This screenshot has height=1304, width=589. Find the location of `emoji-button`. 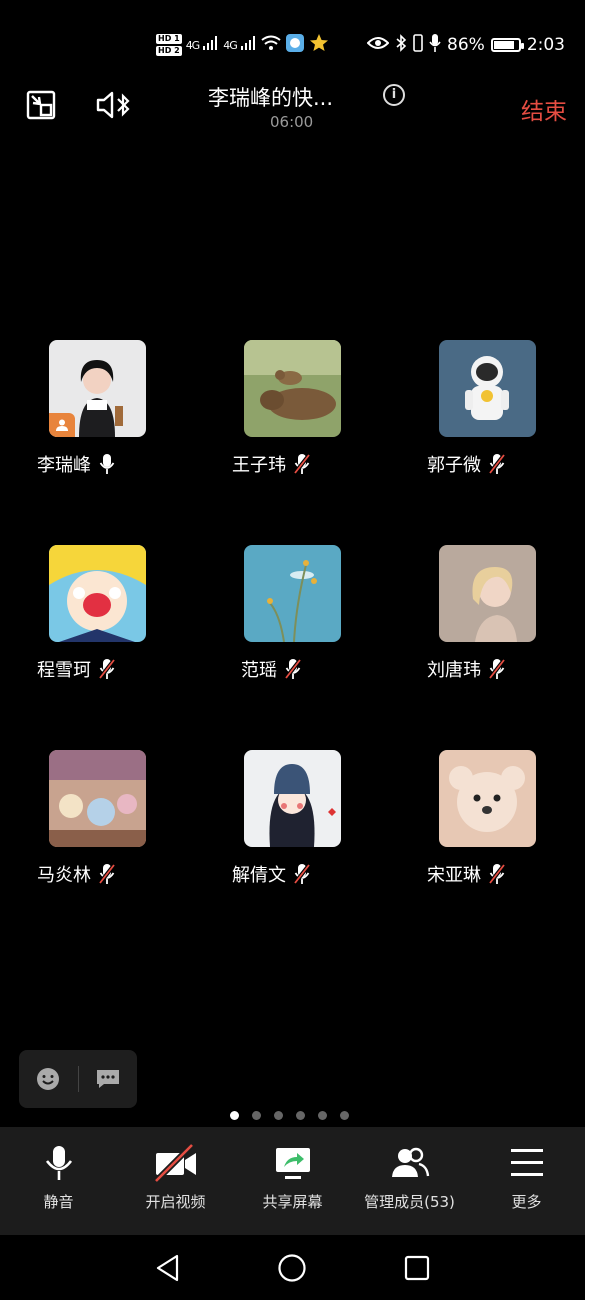

emoji-button is located at coordinates (48, 1079).